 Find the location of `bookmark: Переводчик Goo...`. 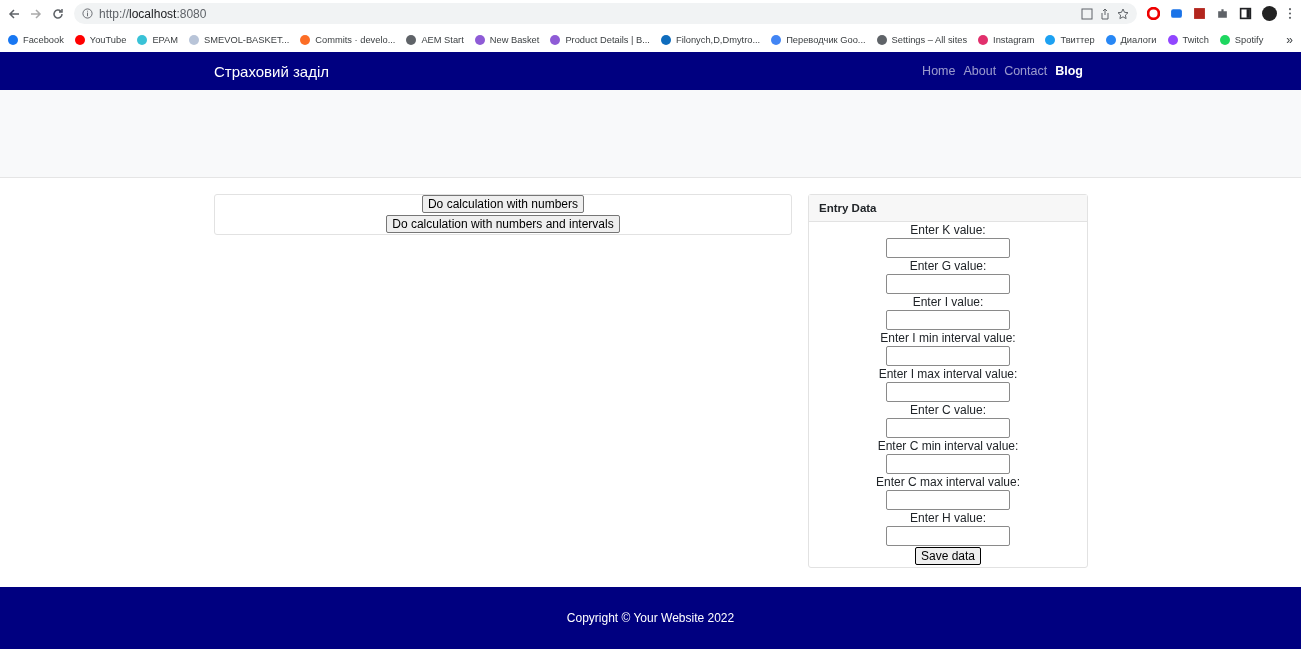

bookmark: Переводчик Goo... is located at coordinates (818, 39).